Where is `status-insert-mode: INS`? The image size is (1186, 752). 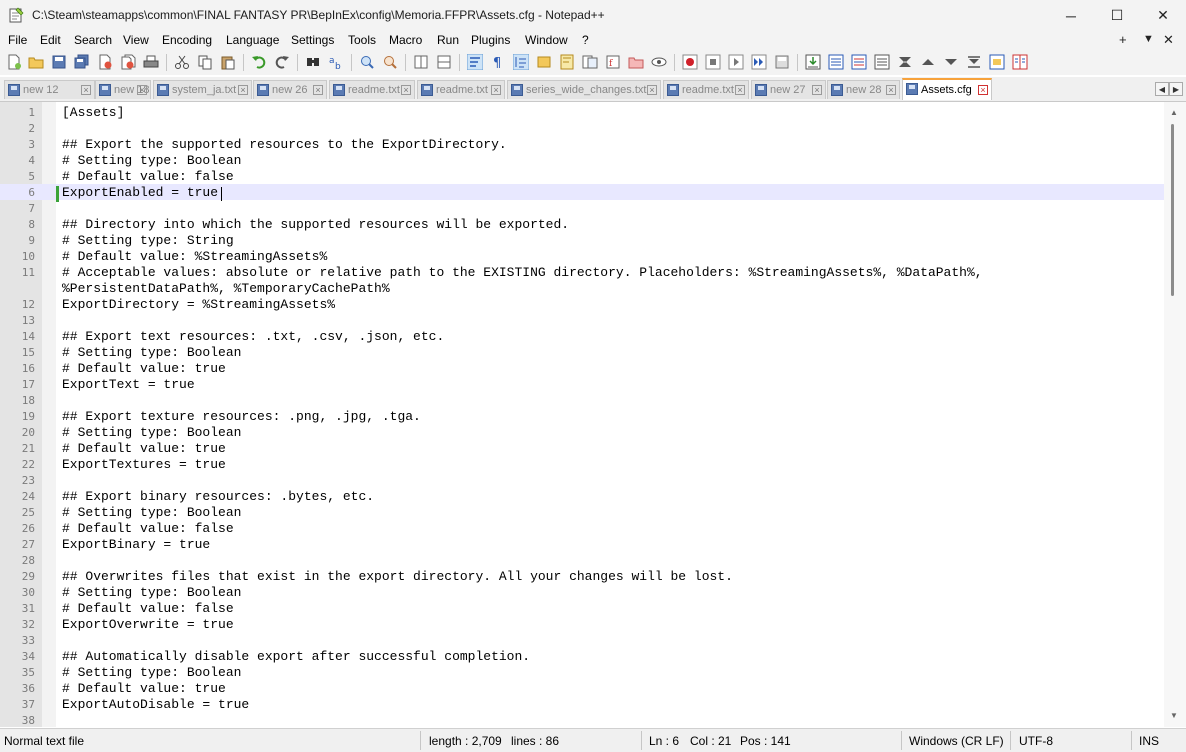 status-insert-mode: INS is located at coordinates (1149, 741).